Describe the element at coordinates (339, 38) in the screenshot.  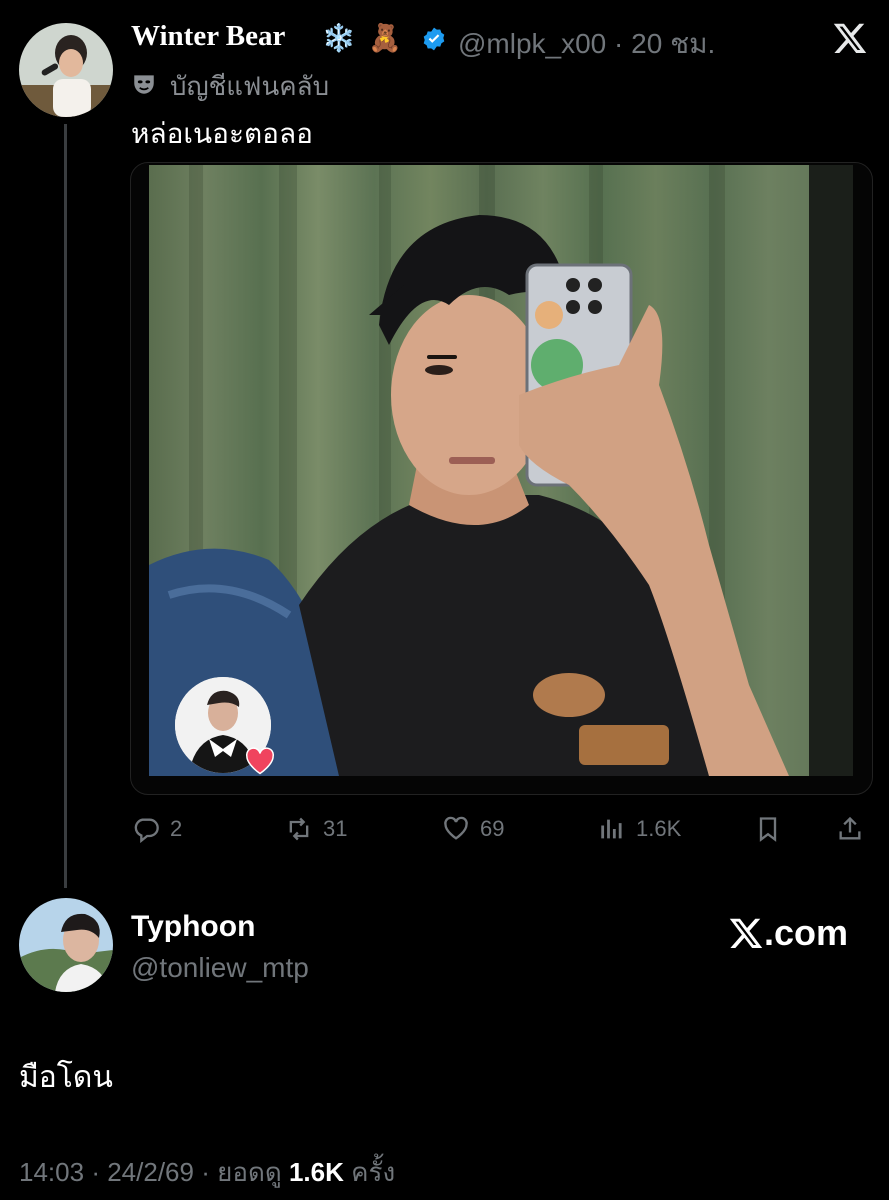
I see `snowflake-emoji: ❄️` at that location.